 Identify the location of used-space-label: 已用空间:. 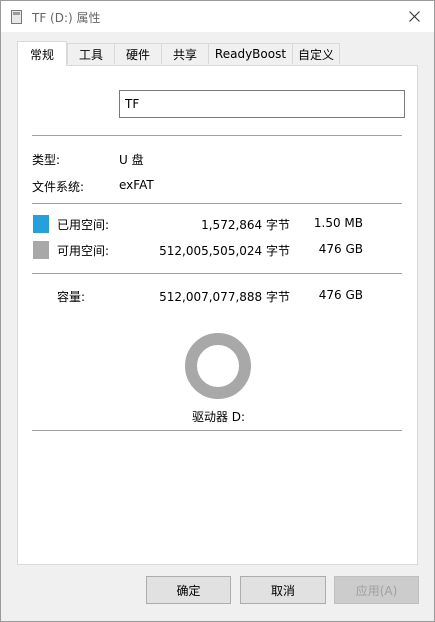
(83, 225).